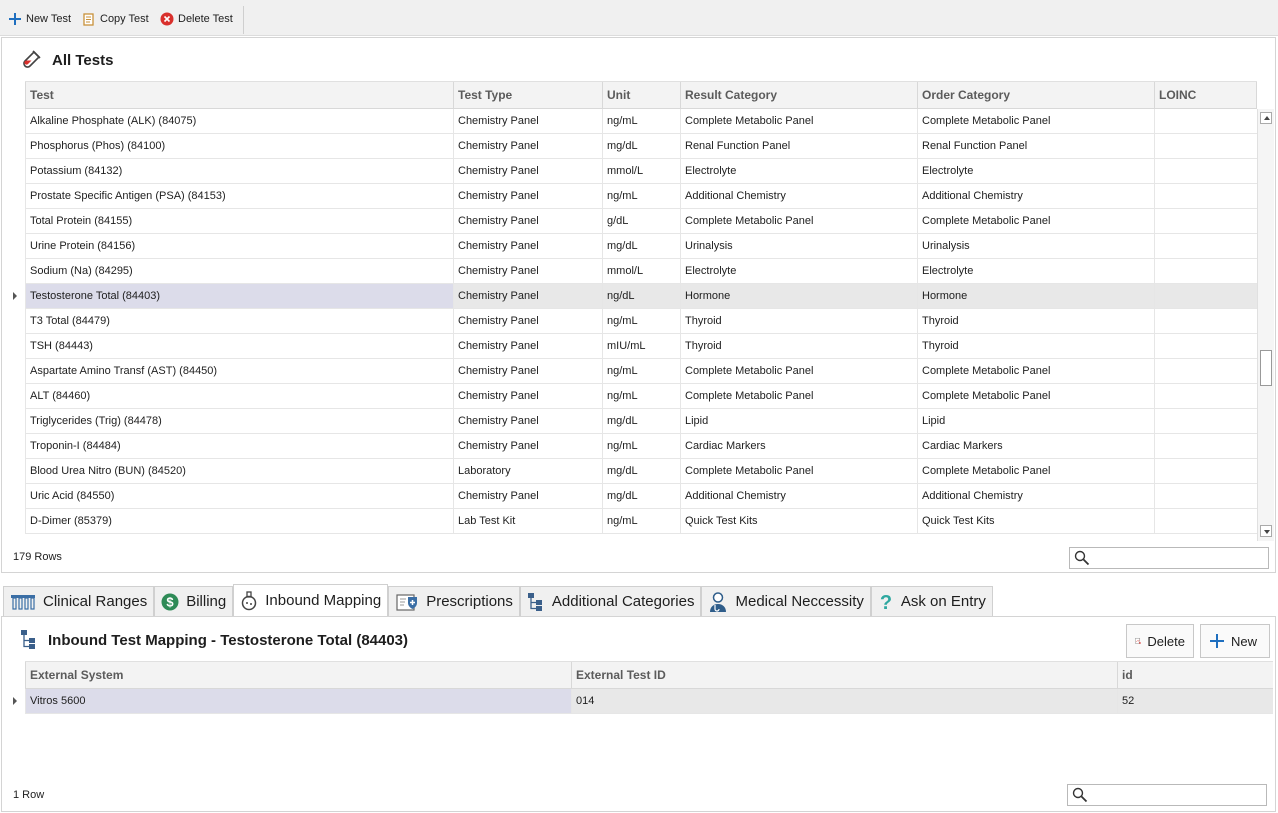 The image size is (1278, 813). What do you see at coordinates (239, 421) in the screenshot?
I see `cell-test: Triglycerides (Trig) (84478)` at bounding box center [239, 421].